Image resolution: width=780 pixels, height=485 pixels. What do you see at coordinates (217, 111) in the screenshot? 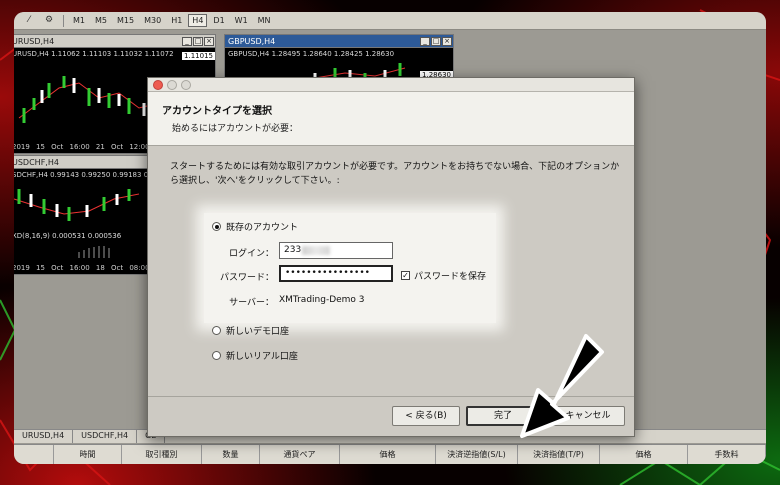
I see `dialog-title: アカウントタイプを選択` at bounding box center [217, 111].